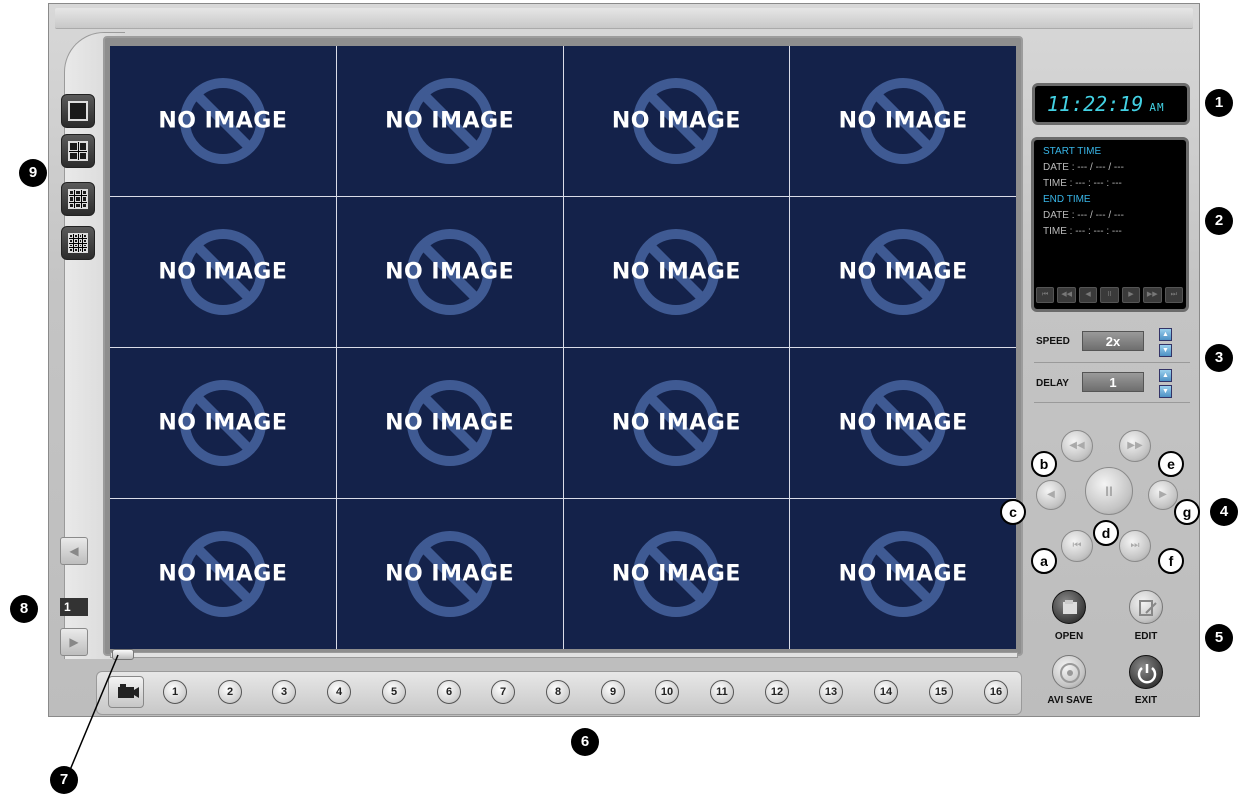 This screenshot has width=1247, height=796. What do you see at coordinates (1069, 672) in the screenshot?
I see `avi-save-button` at bounding box center [1069, 672].